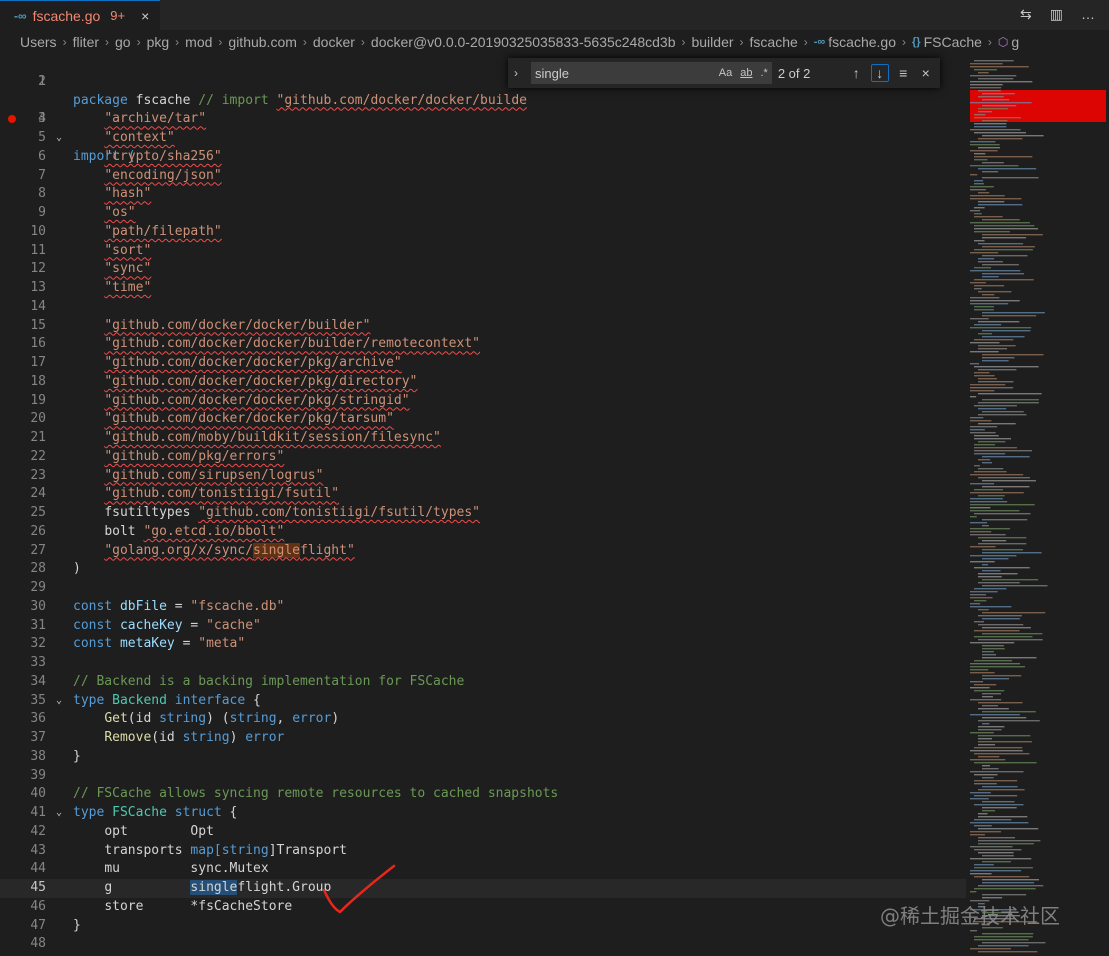 This screenshot has width=1109, height=956. Describe the element at coordinates (1026, 14) in the screenshot. I see `open-changes-icon: ⇆` at that location.